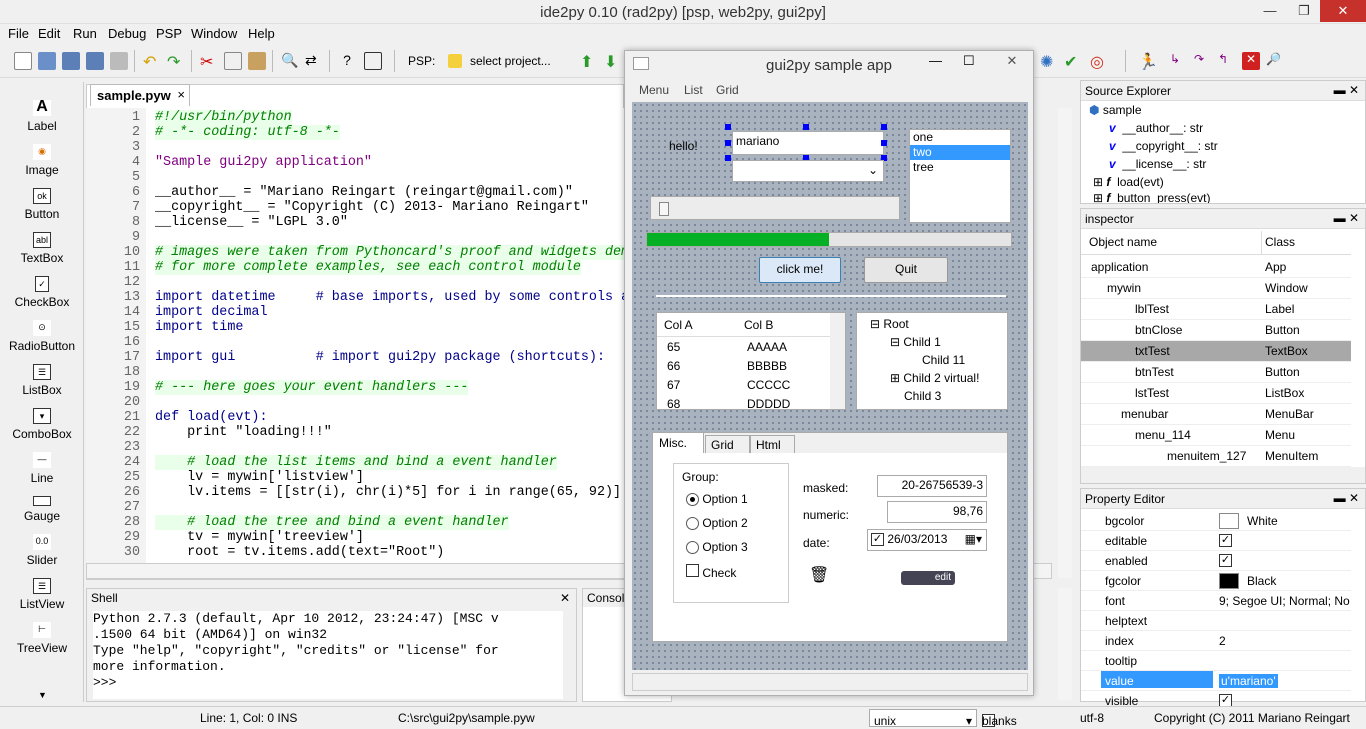  I want to click on designer-icon, so click(373, 61).